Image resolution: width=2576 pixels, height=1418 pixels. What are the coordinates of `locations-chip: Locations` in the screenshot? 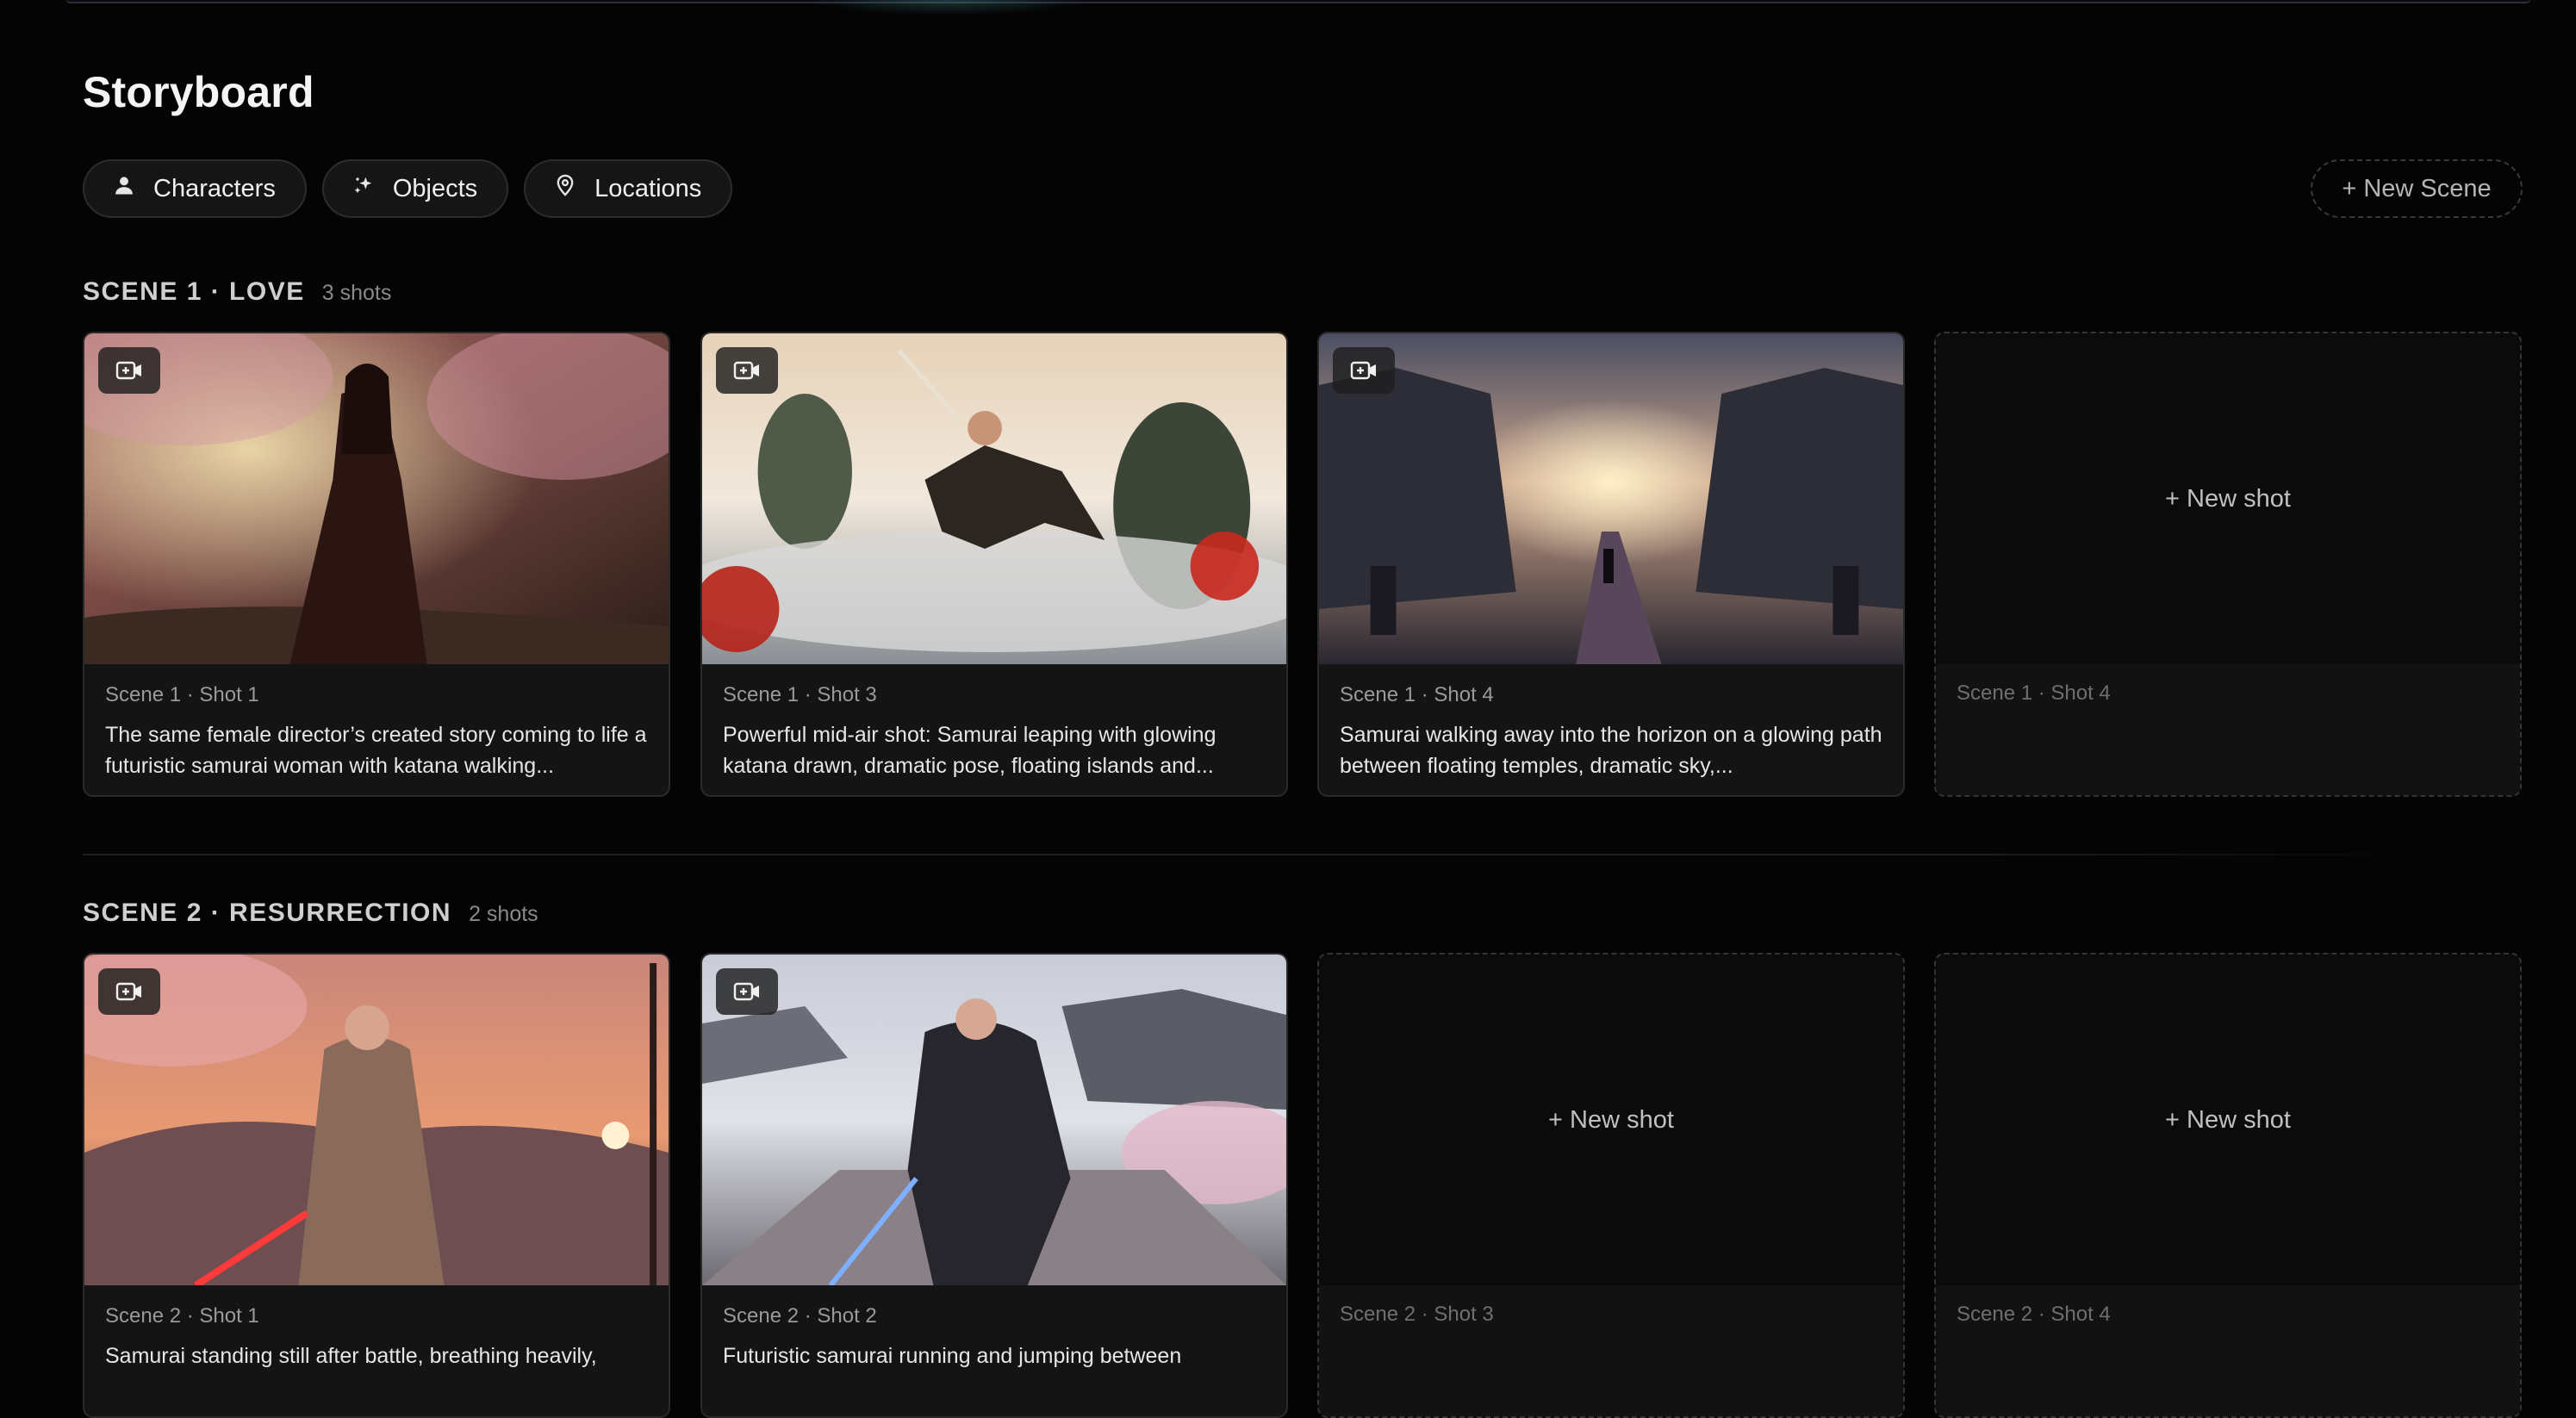 It's located at (629, 188).